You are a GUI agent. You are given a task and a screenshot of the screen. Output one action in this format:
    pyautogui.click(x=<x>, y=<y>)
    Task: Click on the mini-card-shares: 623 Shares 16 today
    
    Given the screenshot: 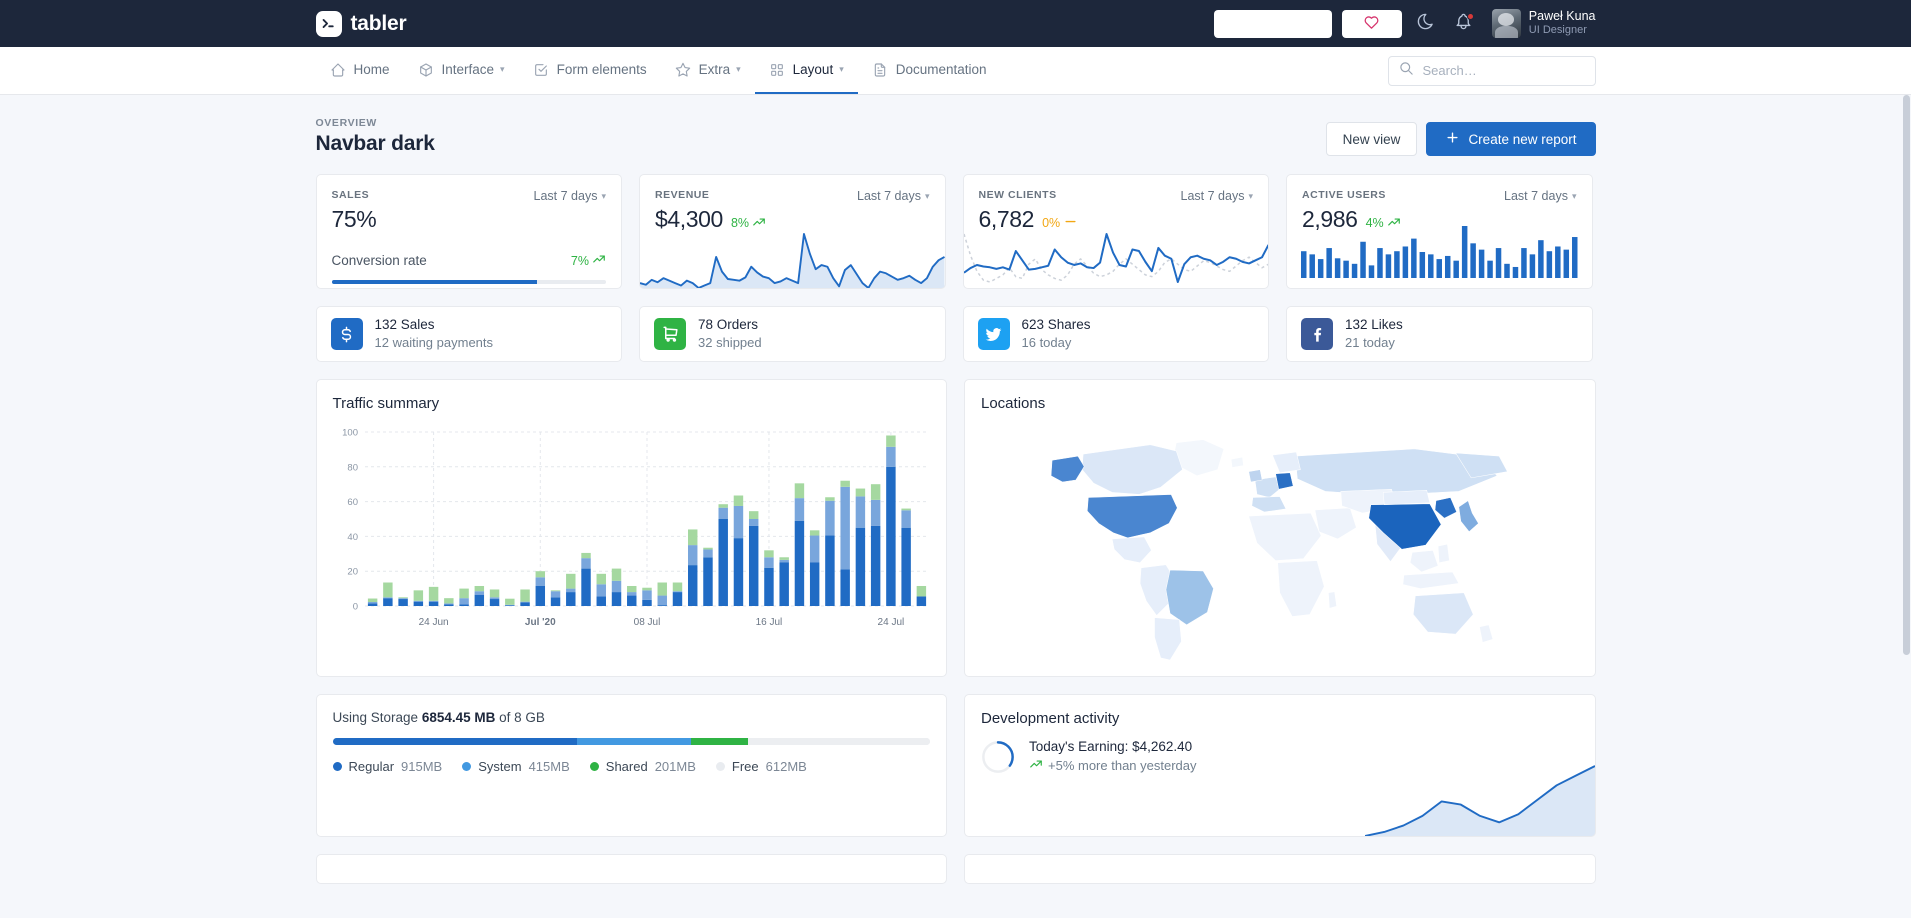 What is the action you would take?
    pyautogui.click(x=1115, y=334)
    